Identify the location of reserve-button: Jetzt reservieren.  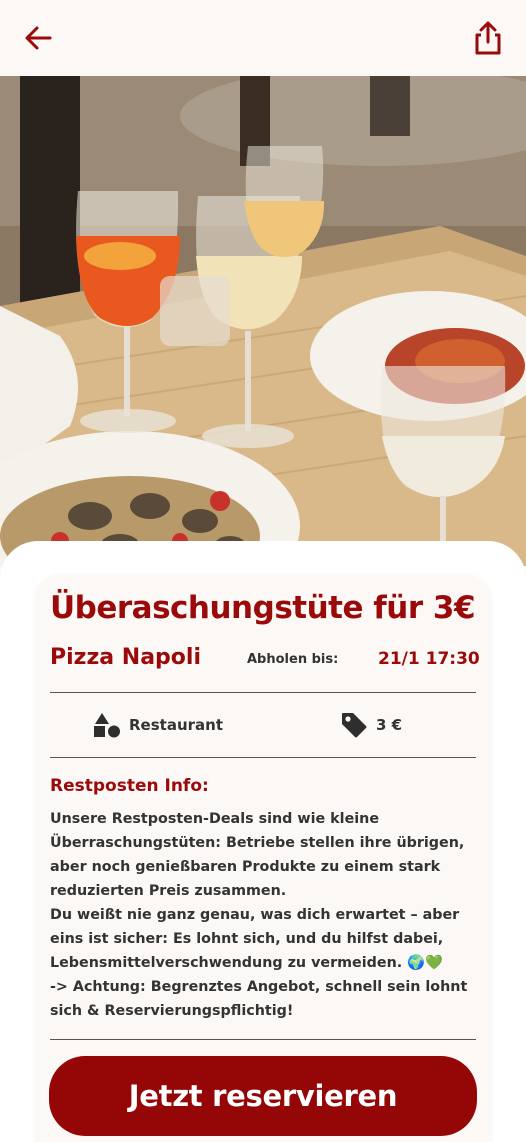
(263, 1096).